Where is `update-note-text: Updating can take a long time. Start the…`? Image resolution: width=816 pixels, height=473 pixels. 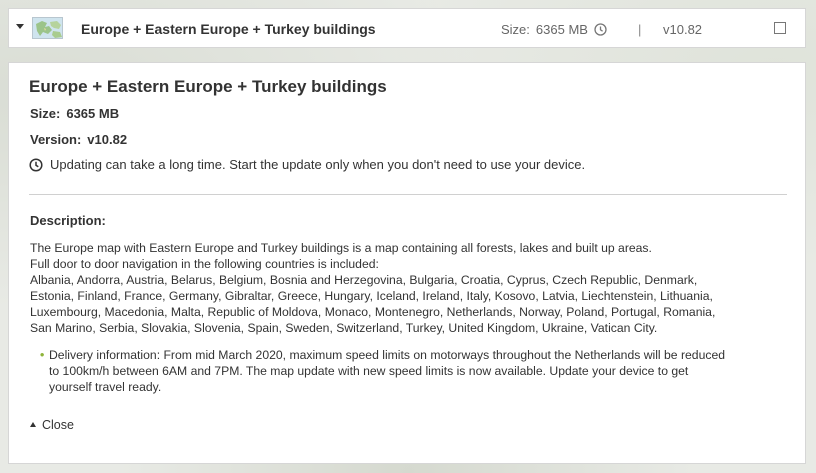 update-note-text: Updating can take a long time. Start the… is located at coordinates (318, 164).